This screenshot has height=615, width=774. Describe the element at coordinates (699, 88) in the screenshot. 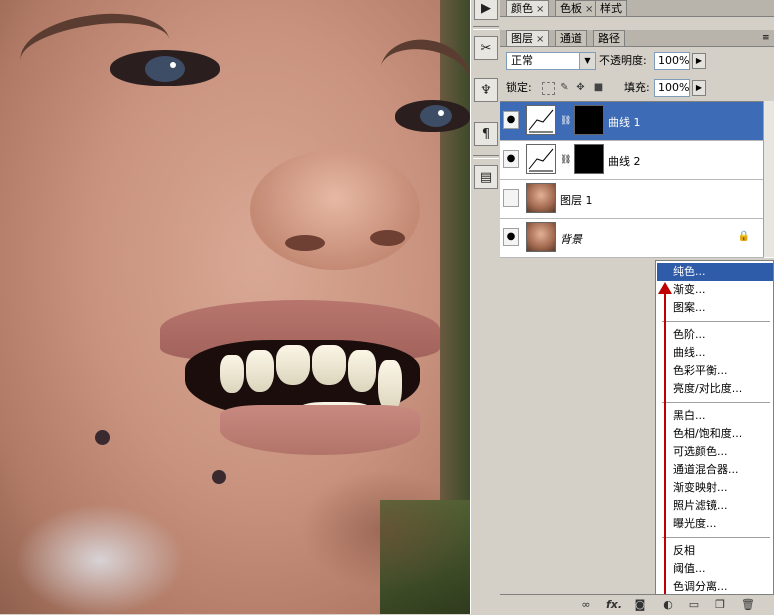

I see `fill-slider-button: ▶` at that location.